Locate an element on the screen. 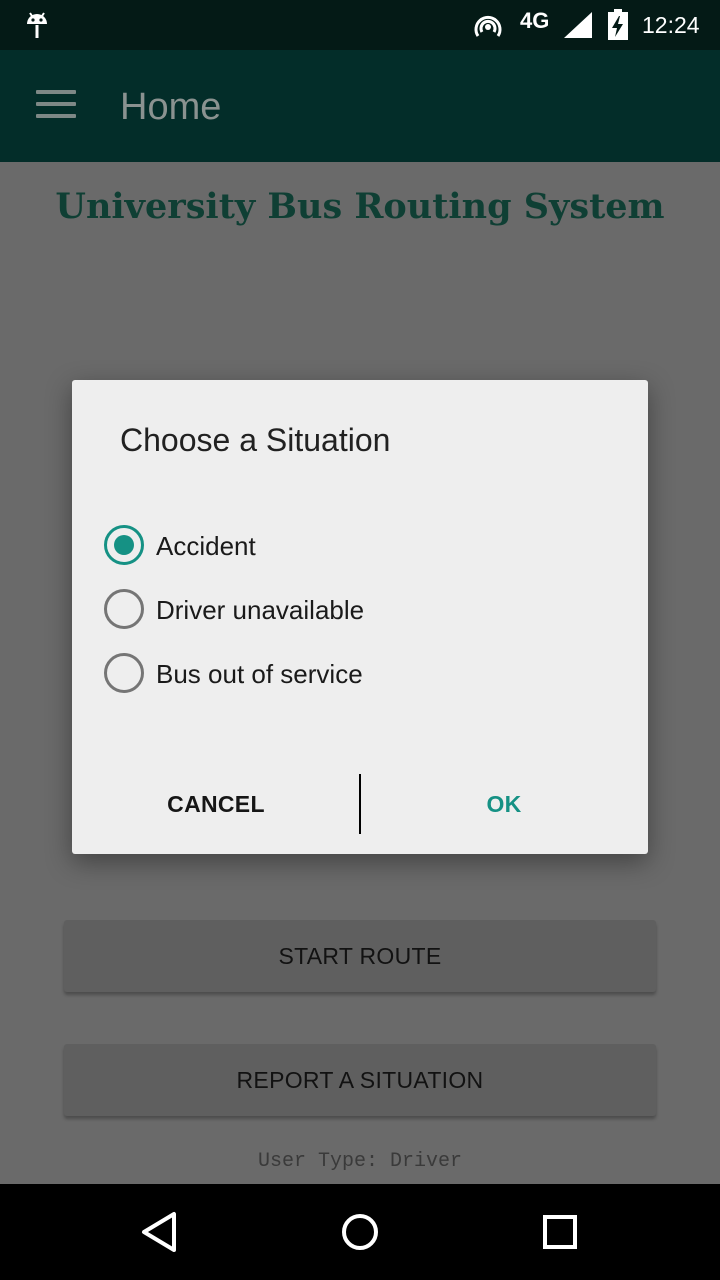  system-nav-bar is located at coordinates (360, 1232).